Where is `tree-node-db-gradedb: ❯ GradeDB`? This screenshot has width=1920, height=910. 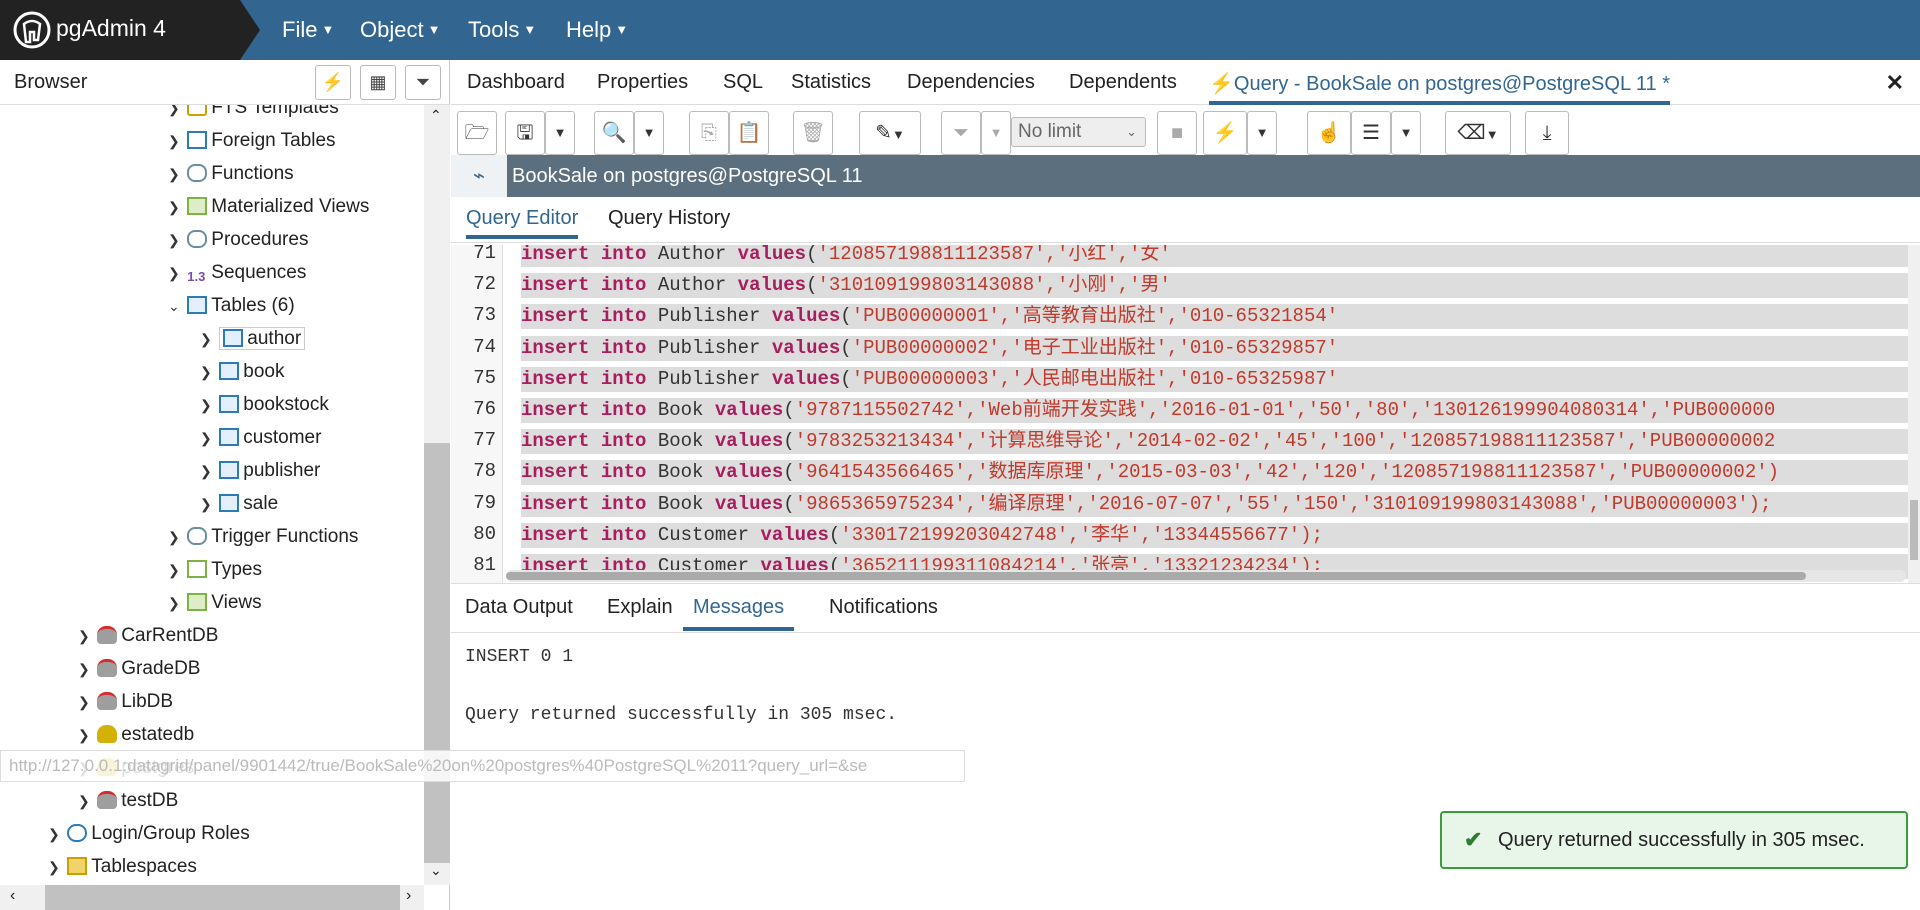
tree-node-db-gradedb: ❯ GradeDB is located at coordinates (139, 668).